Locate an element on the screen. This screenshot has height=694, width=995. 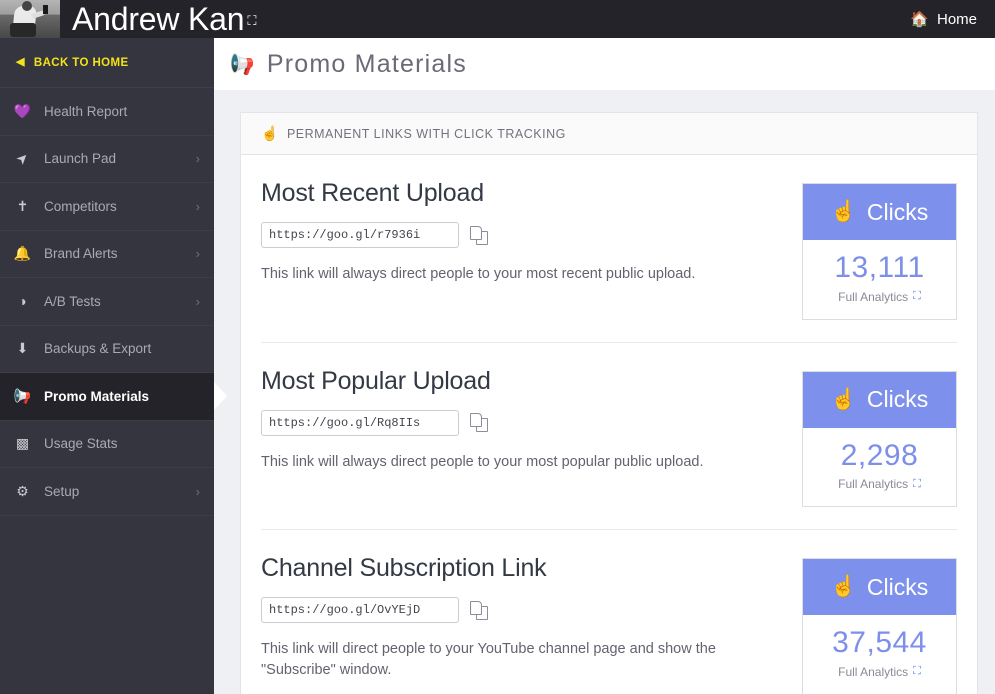
page-header: 📢 Promo Materials is located at coordinates (604, 64).